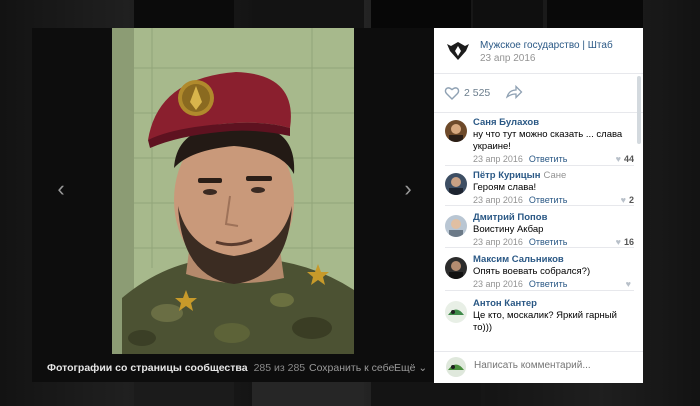  What do you see at coordinates (545, 321) in the screenshot?
I see `comment-text: Це кто, москалик? Яркий гарный то)))` at bounding box center [545, 321].